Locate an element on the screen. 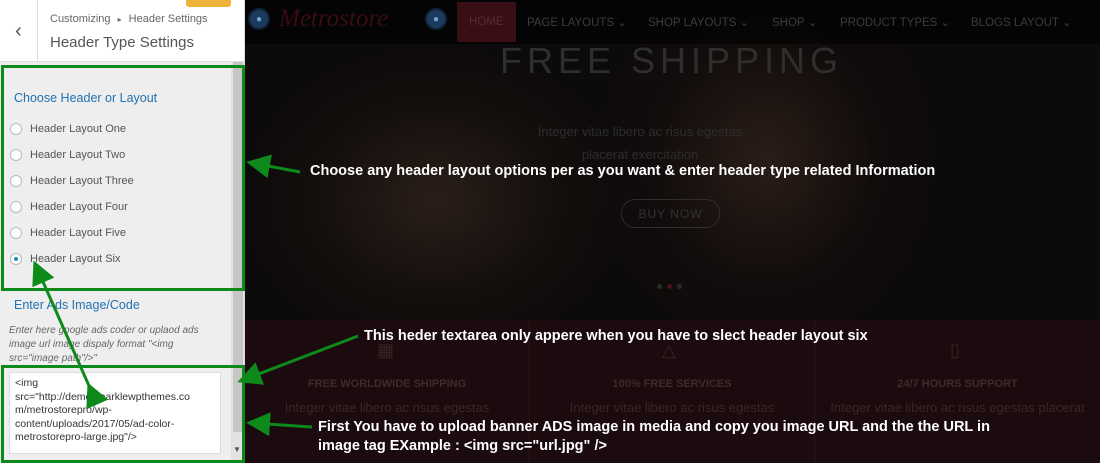  radio-header-layout-three: Header Layout Three is located at coordinates (72, 181).